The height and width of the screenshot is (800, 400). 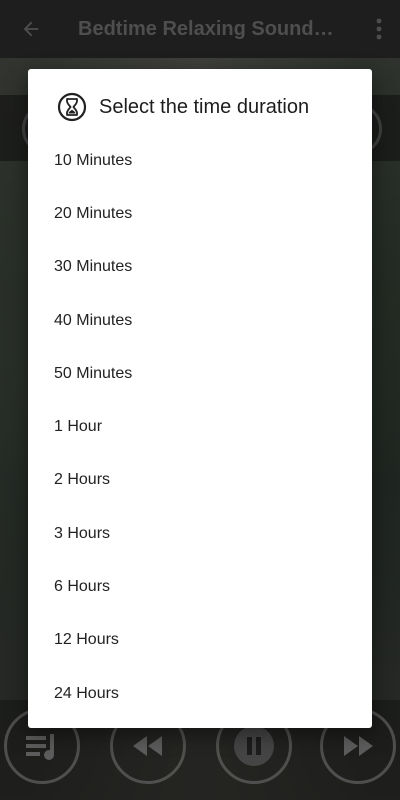 What do you see at coordinates (200, 267) in the screenshot?
I see `option-30-minutes: 30 Minutes` at bounding box center [200, 267].